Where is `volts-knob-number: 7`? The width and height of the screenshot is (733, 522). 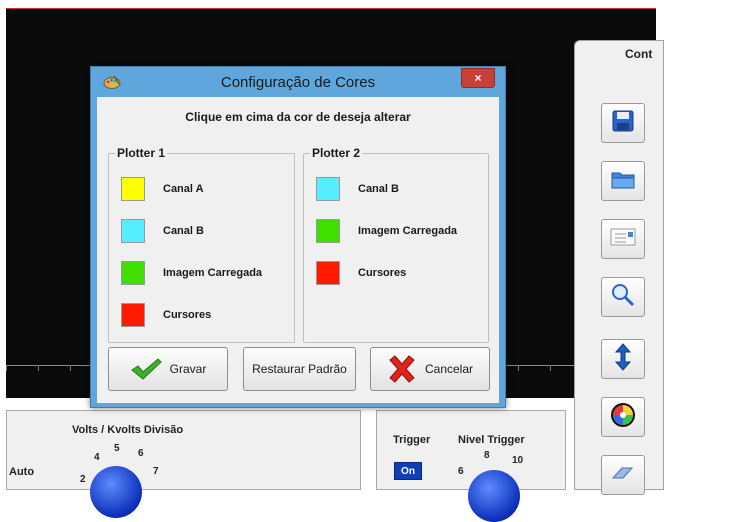
volts-knob-number: 7 is located at coordinates (156, 471).